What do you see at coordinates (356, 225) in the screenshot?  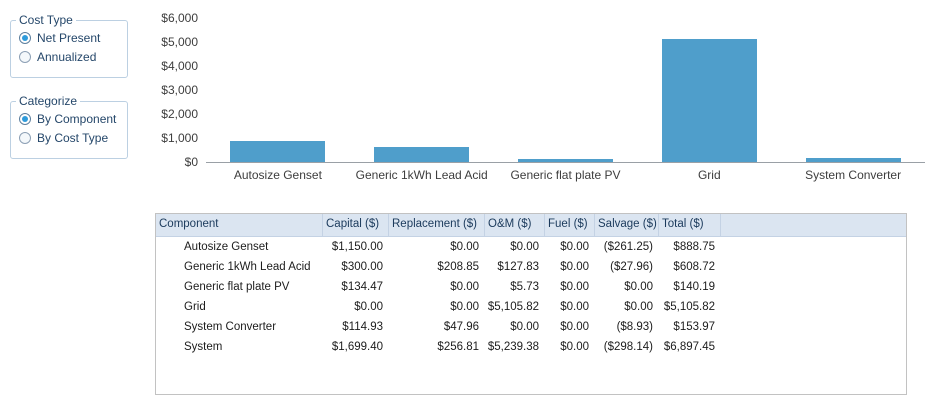 I see `column-header-capital: Capital ($)` at bounding box center [356, 225].